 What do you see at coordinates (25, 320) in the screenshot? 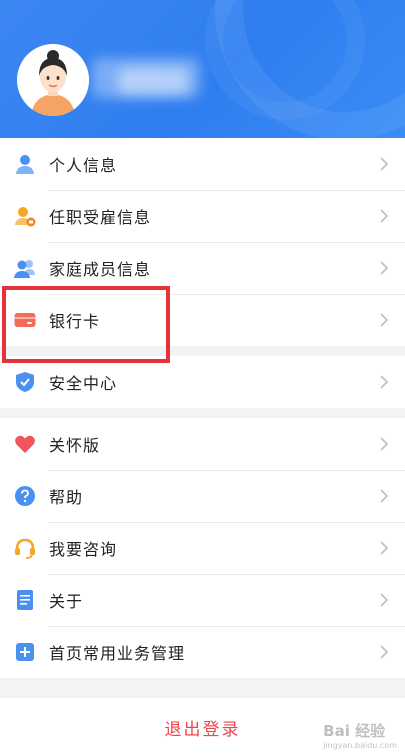
I see `bank-card-icon` at bounding box center [25, 320].